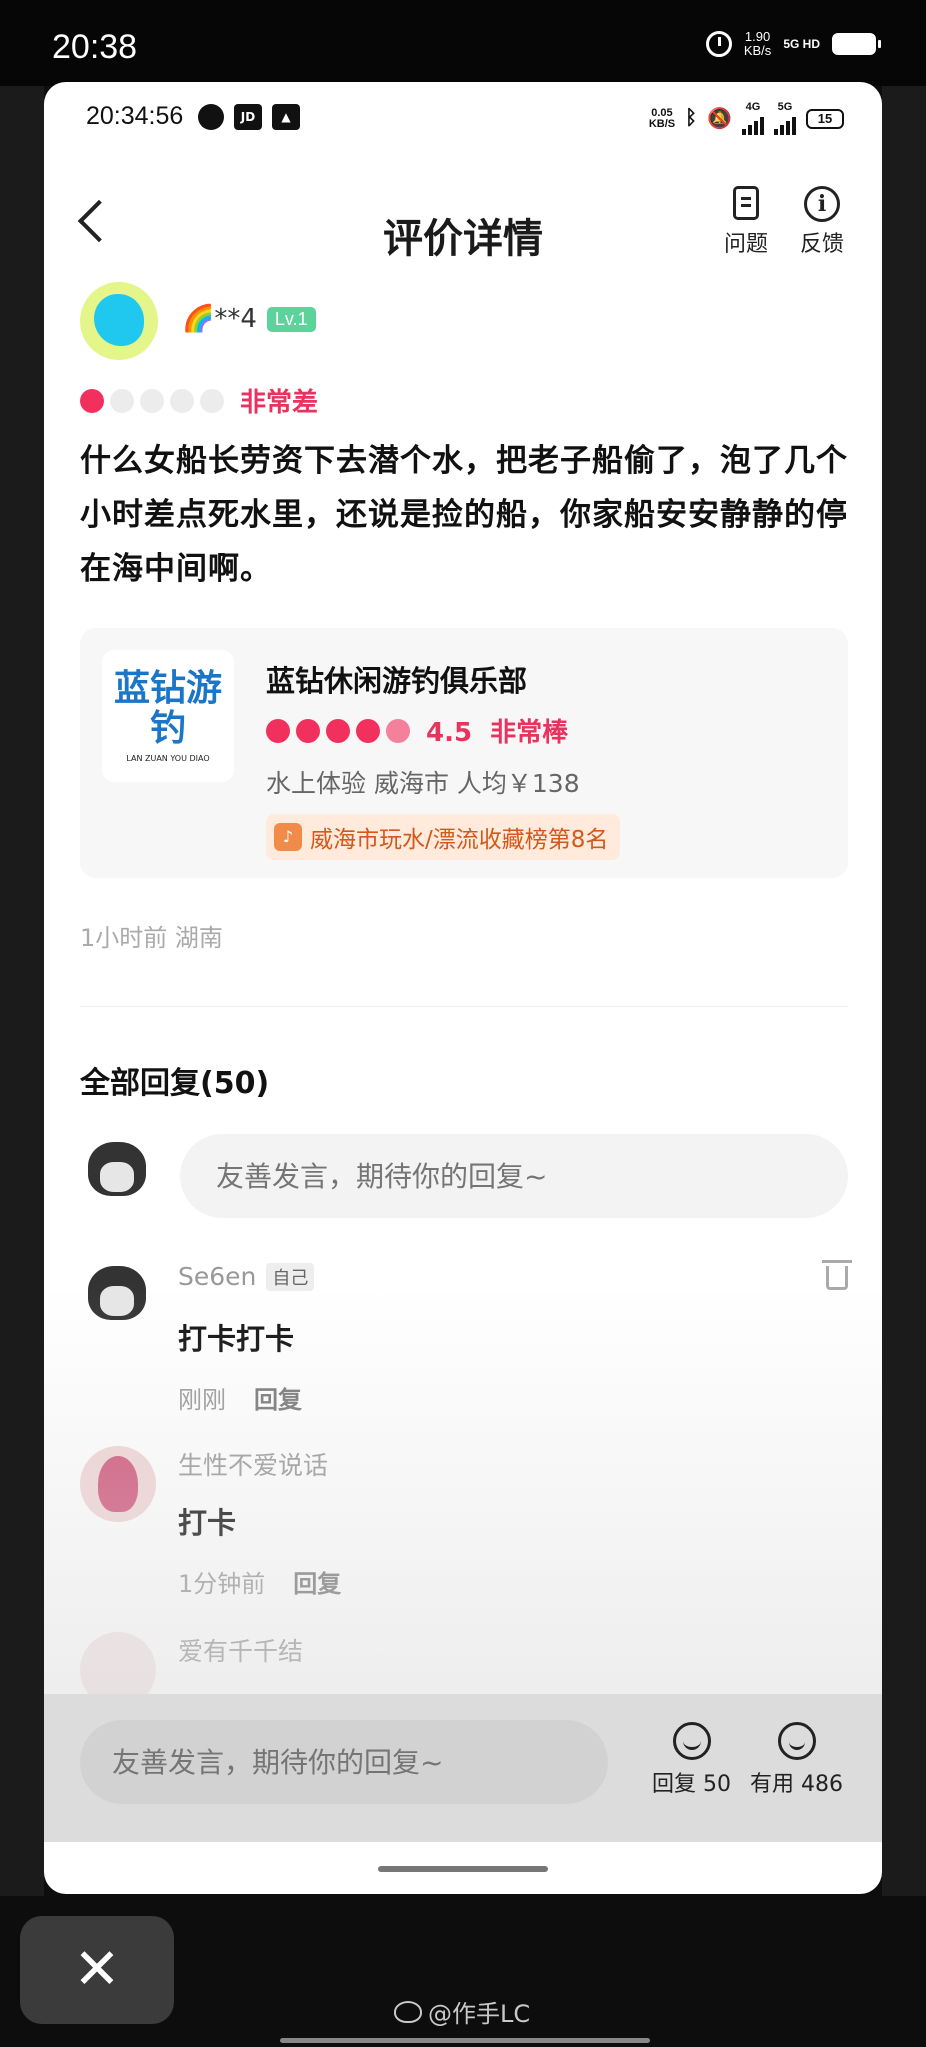 The image size is (926, 2047). What do you see at coordinates (821, 244) in the screenshot?
I see `feedback-label: 反馈` at bounding box center [821, 244].